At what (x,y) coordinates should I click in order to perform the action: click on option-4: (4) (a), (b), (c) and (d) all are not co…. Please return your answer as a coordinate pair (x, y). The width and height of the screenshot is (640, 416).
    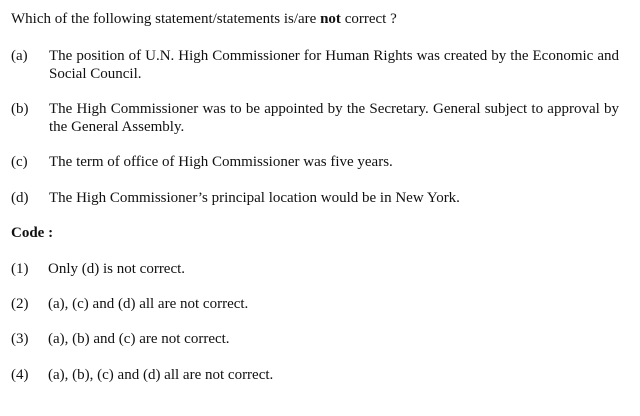
    Looking at the image, I should click on (142, 375).